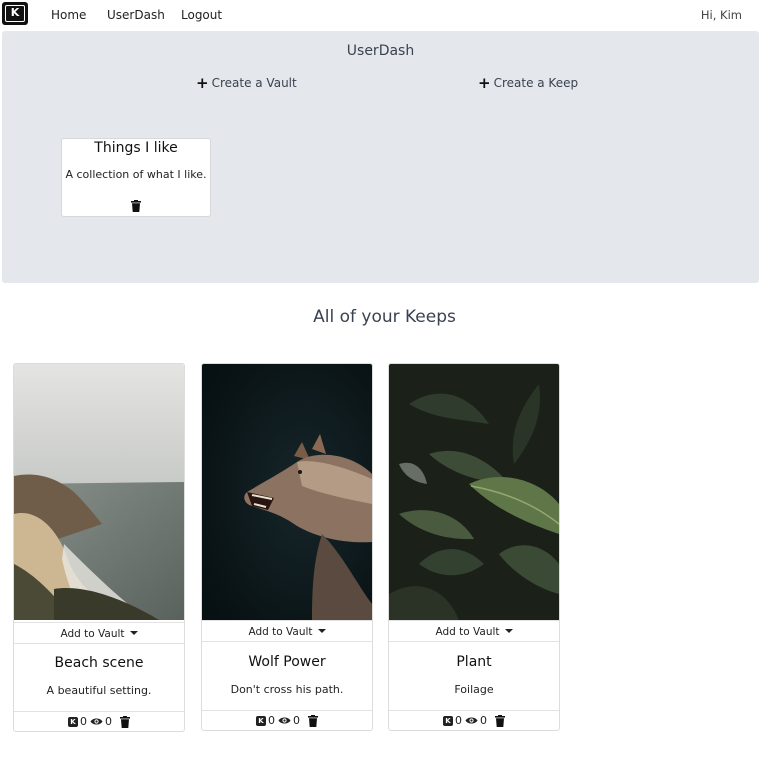  I want to click on nav-home-link: Home, so click(68, 15).